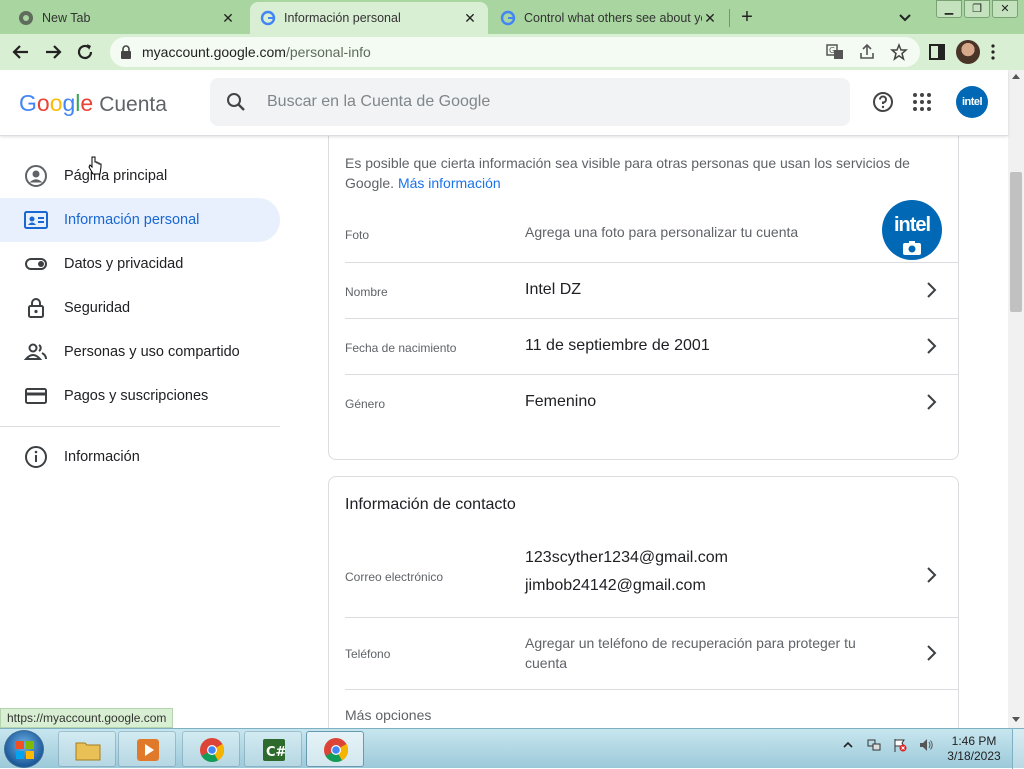 Image resolution: width=1024 pixels, height=769 pixels. Describe the element at coordinates (140, 426) in the screenshot. I see `nav-divider` at that location.